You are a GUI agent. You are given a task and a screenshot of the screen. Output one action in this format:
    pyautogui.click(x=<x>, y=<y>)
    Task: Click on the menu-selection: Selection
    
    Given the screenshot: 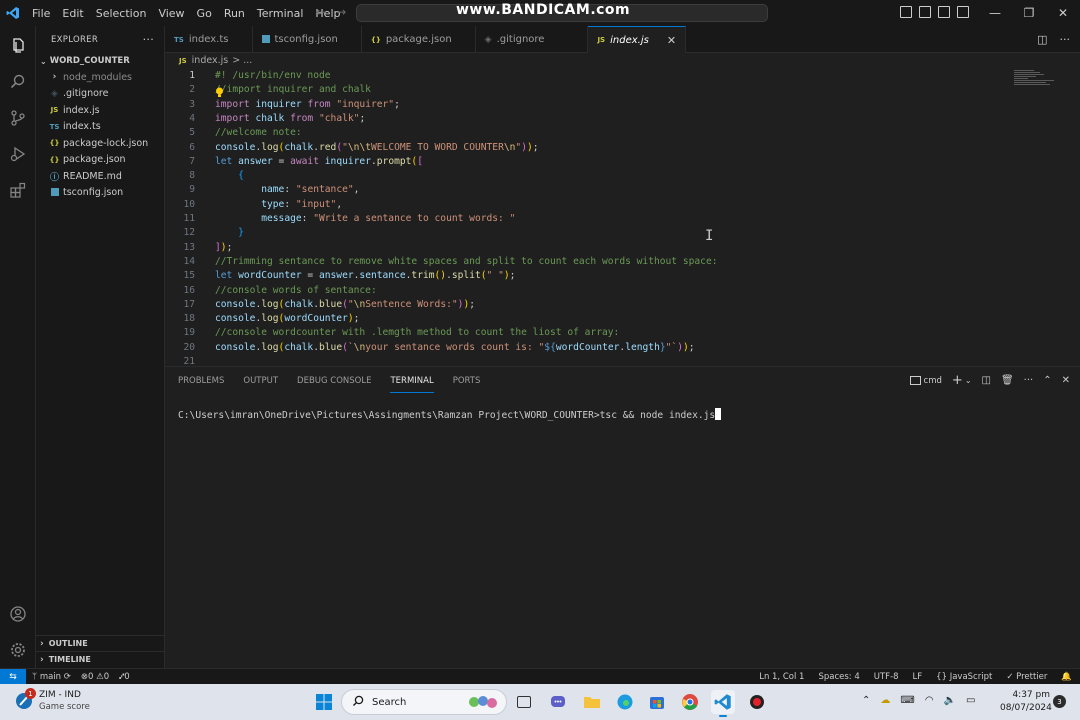 What is the action you would take?
    pyautogui.click(x=121, y=13)
    